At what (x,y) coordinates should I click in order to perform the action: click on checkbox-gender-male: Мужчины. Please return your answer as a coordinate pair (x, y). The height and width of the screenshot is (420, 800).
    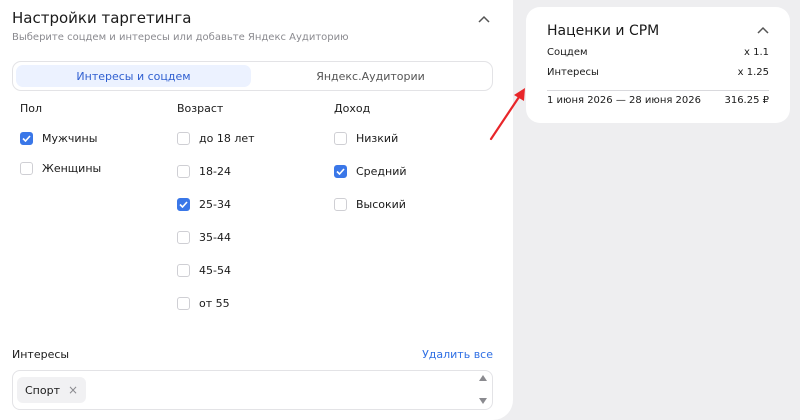
    Looking at the image, I should click on (58, 138).